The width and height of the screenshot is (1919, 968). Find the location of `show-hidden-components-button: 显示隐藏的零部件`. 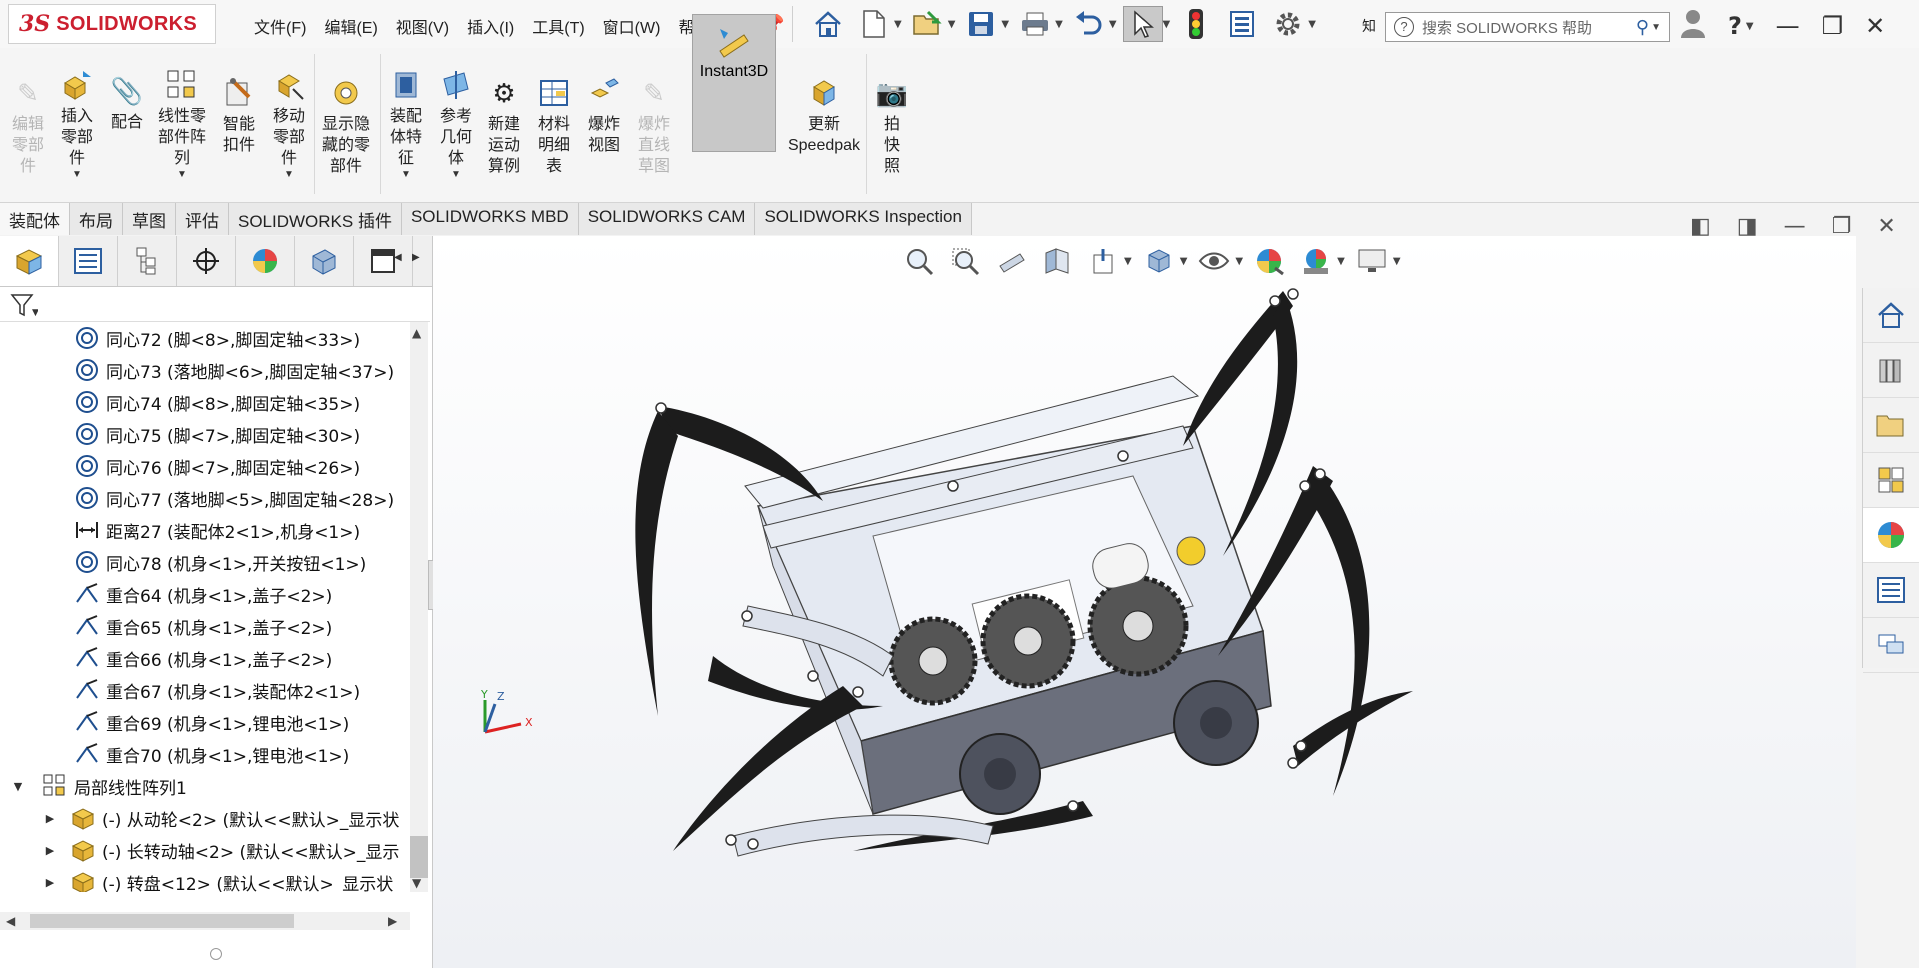

show-hidden-components-button: 显示隐藏的零部件 is located at coordinates (346, 126).